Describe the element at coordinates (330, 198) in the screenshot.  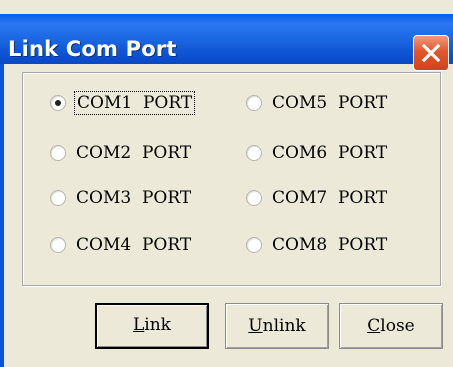
I see `radio-label-com7: COM7 PORT` at that location.